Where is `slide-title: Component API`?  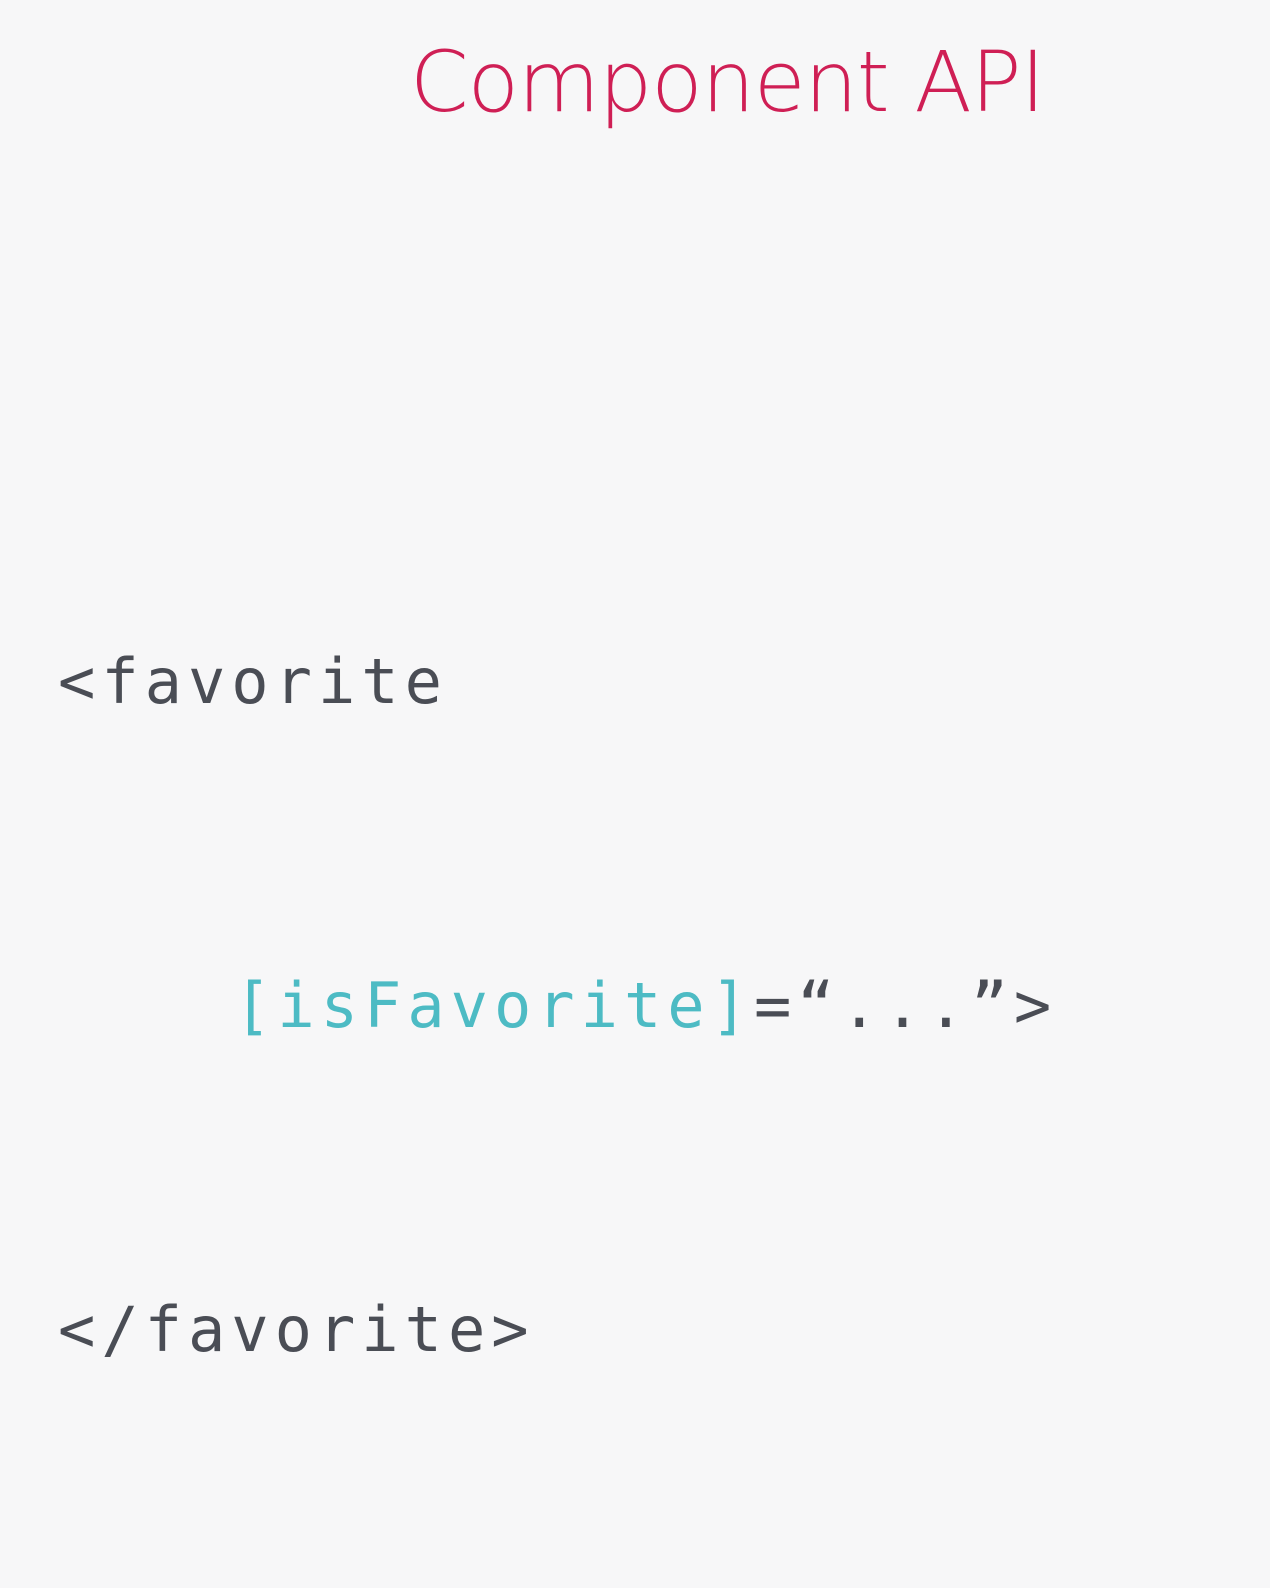 slide-title: Component API is located at coordinates (727, 82).